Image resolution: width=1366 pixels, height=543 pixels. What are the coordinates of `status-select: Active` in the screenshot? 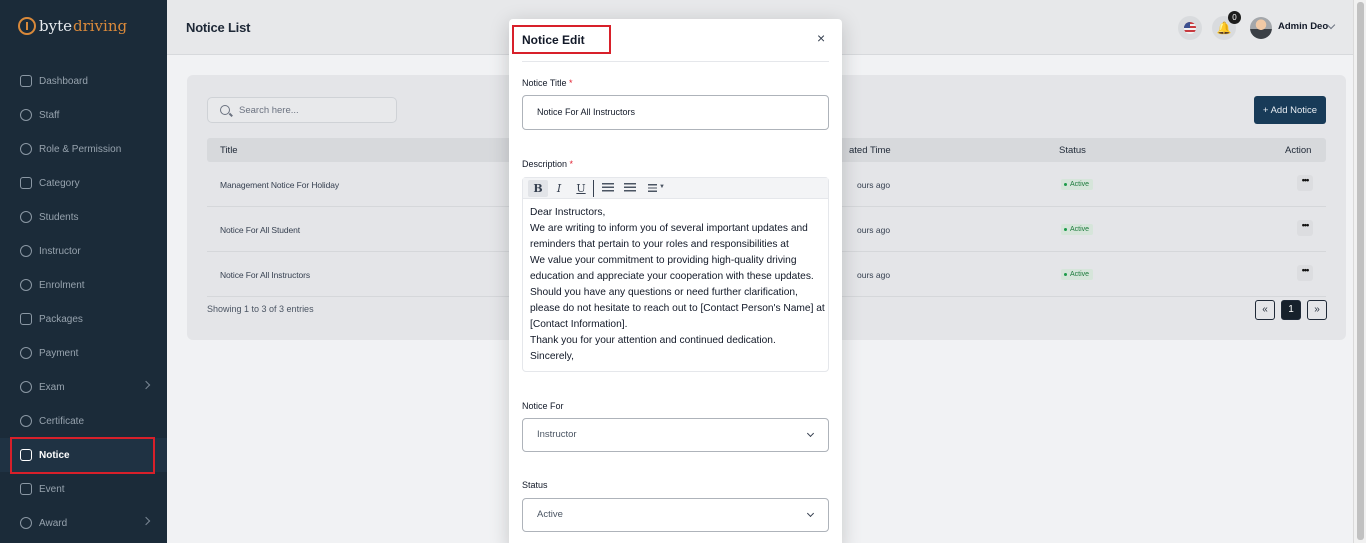 It's located at (675, 515).